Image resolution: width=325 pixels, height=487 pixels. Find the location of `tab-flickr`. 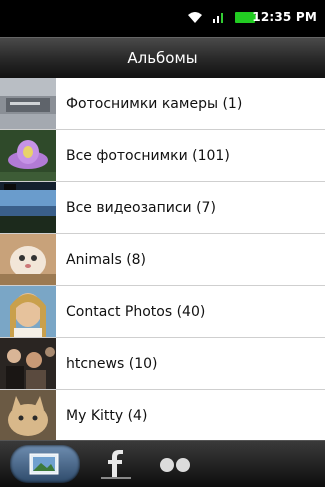

tab-flickr is located at coordinates (175, 464).